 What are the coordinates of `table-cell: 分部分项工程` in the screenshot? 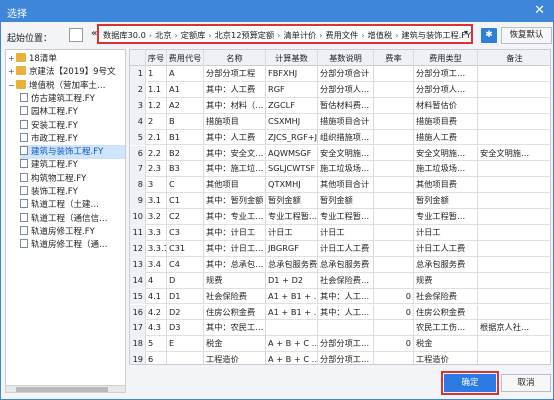 It's located at (235, 74).